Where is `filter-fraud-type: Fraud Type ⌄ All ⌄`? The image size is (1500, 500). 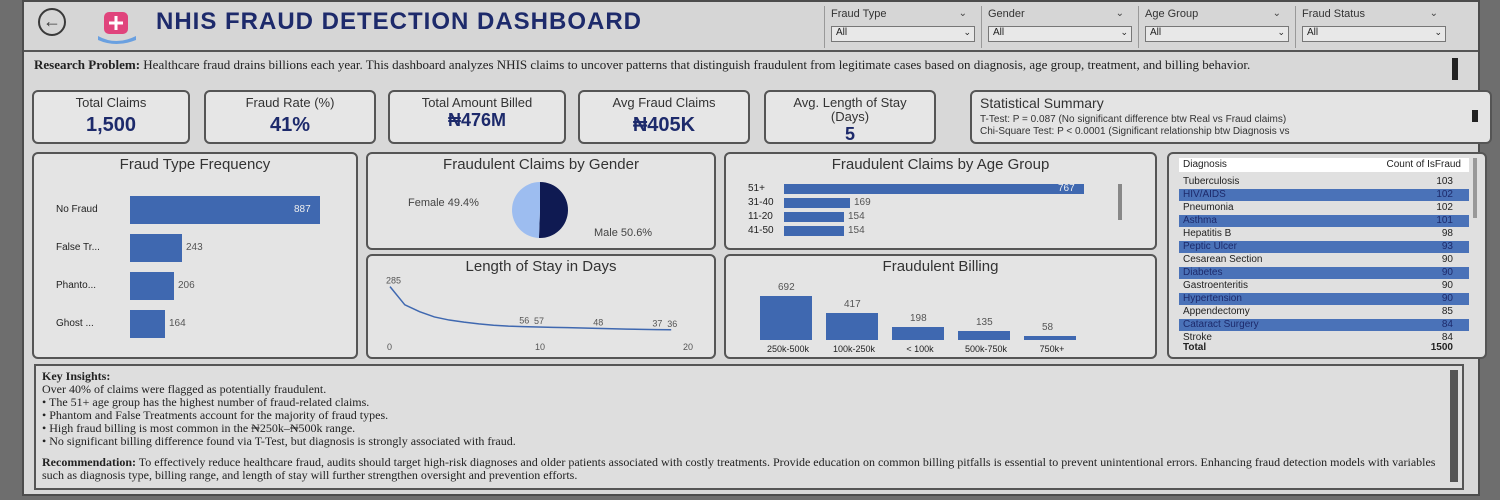 filter-fraud-type: Fraud Type ⌄ All ⌄ is located at coordinates (902, 27).